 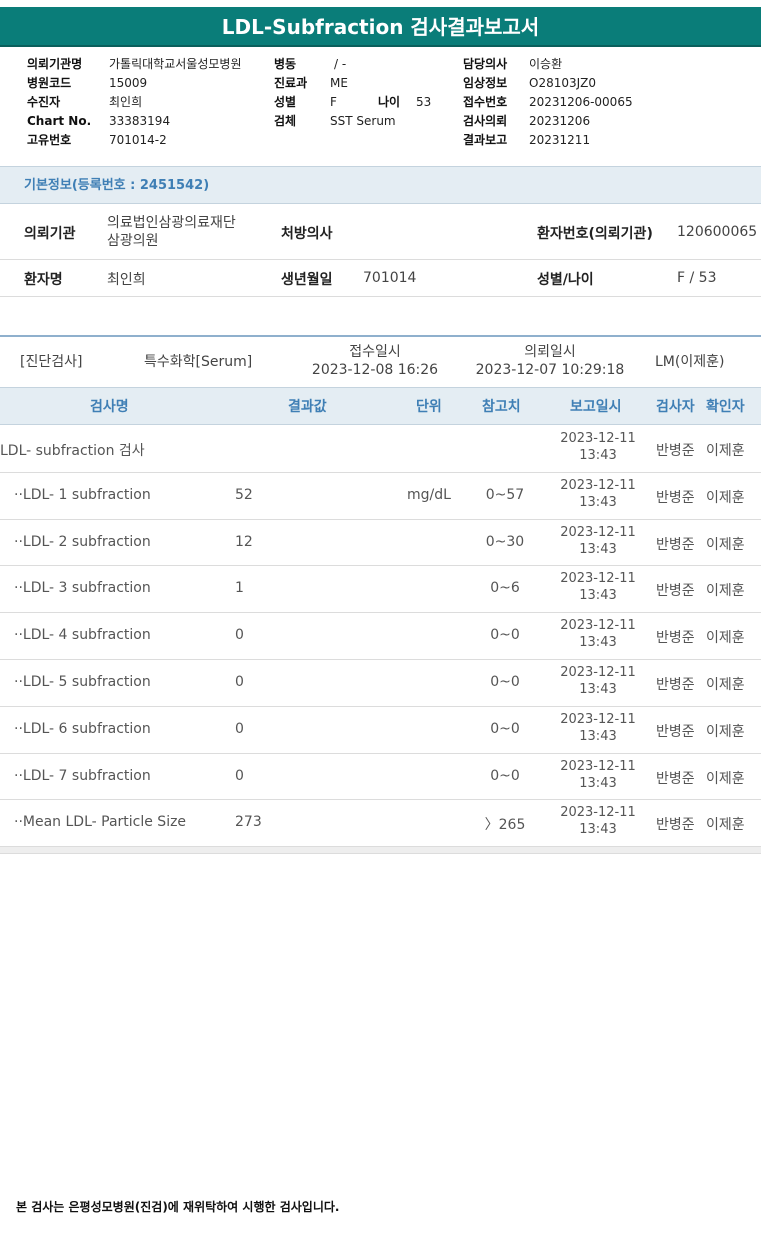 What do you see at coordinates (72, 451) in the screenshot?
I see `test-name: LDL- subfraction 검사` at bounding box center [72, 451].